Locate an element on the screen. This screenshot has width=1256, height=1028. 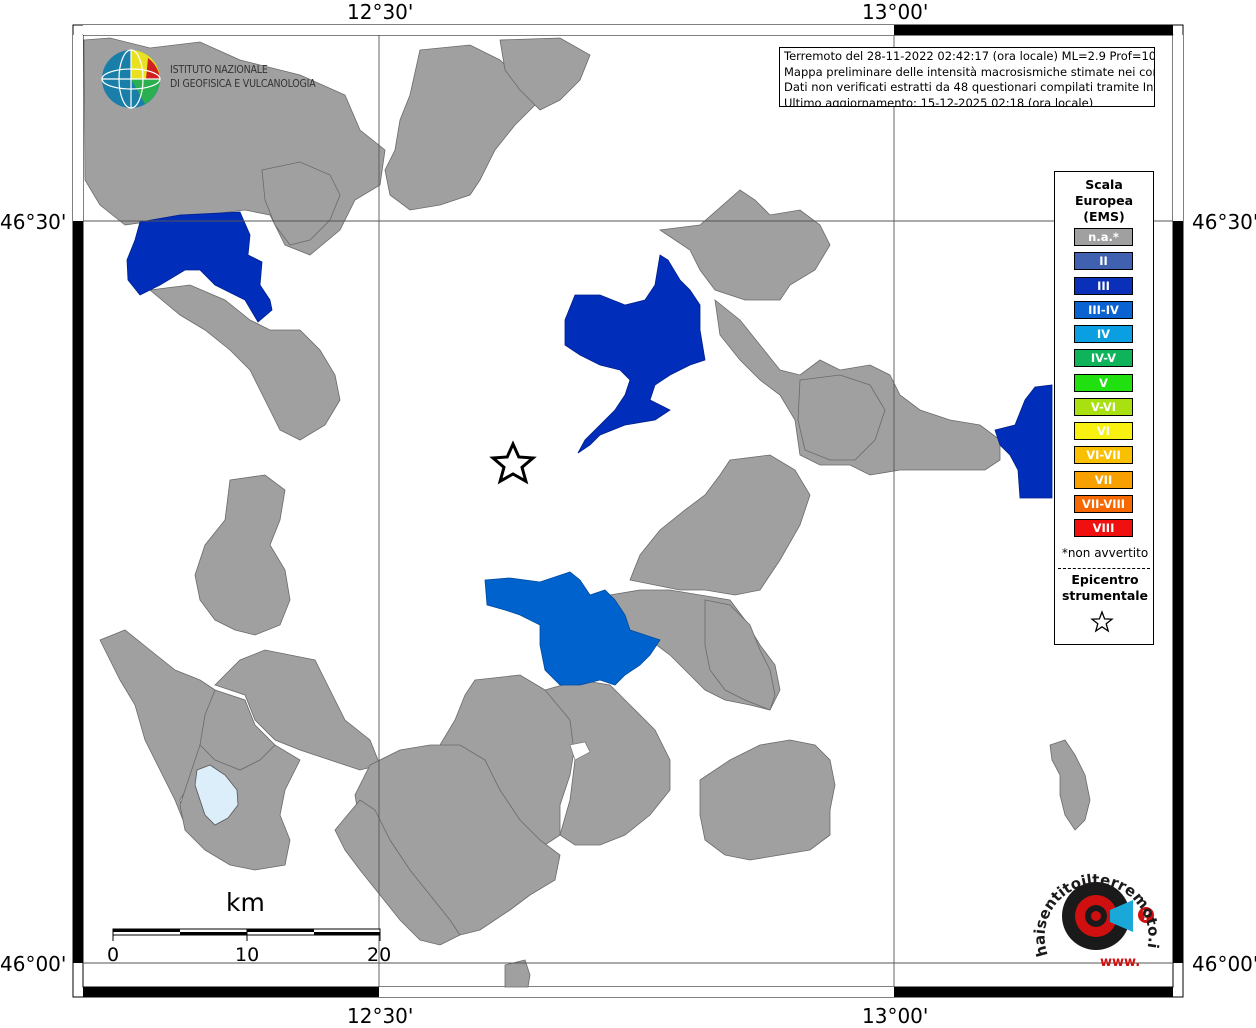
scale-bar-tick-20: 20 is located at coordinates (379, 955).